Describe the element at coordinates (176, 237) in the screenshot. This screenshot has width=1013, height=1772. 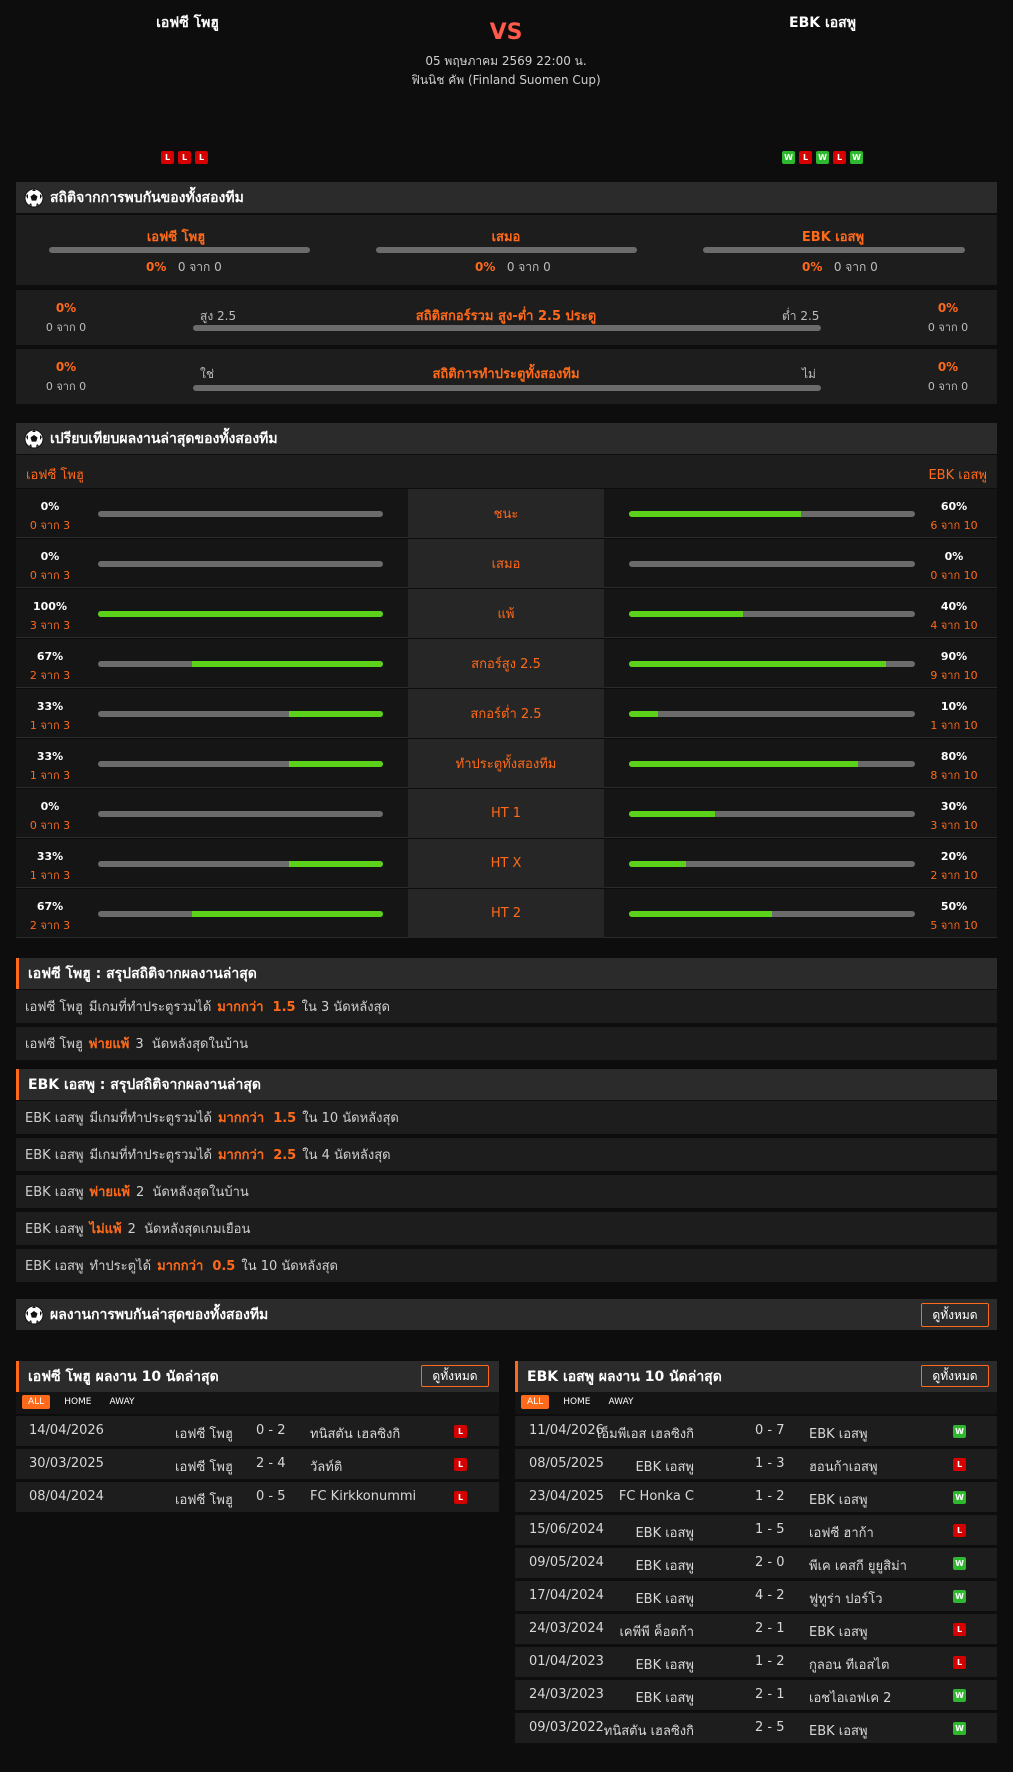
I see `h2h-home-label: เอฟซี โพฮู` at that location.